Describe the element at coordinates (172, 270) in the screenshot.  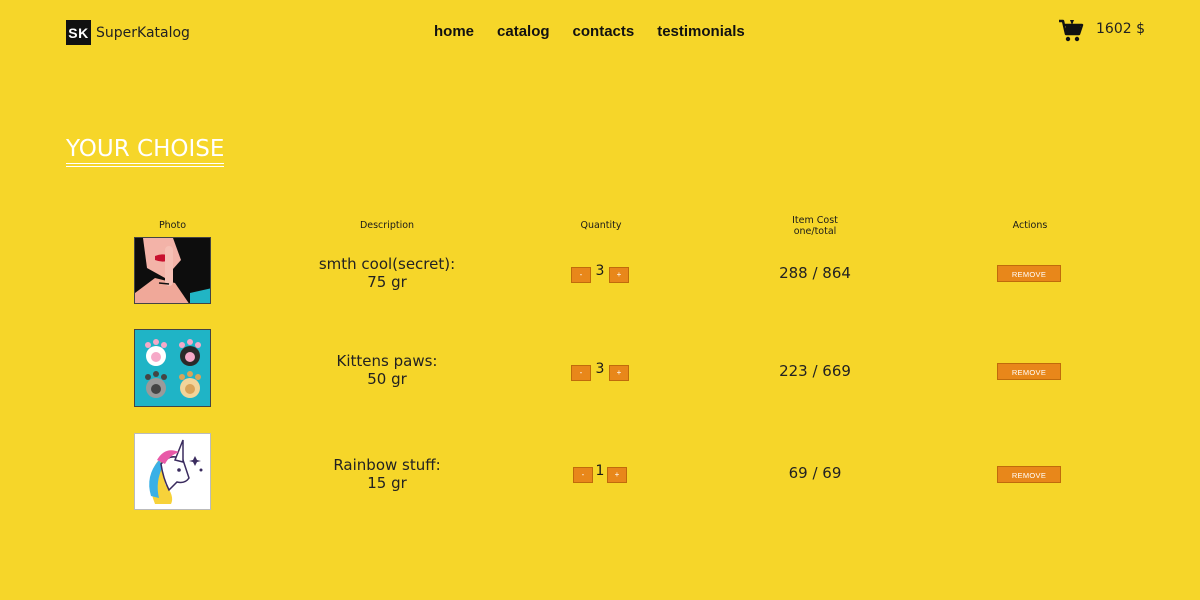
I see `product-photo-secret` at that location.